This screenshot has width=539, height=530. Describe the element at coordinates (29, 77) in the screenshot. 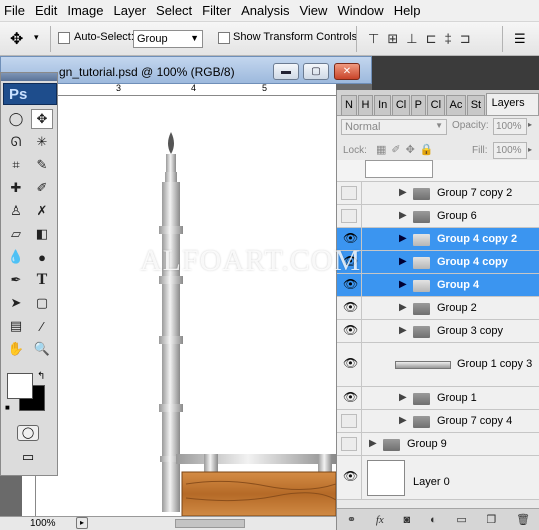

I see `tools-panel-header` at that location.